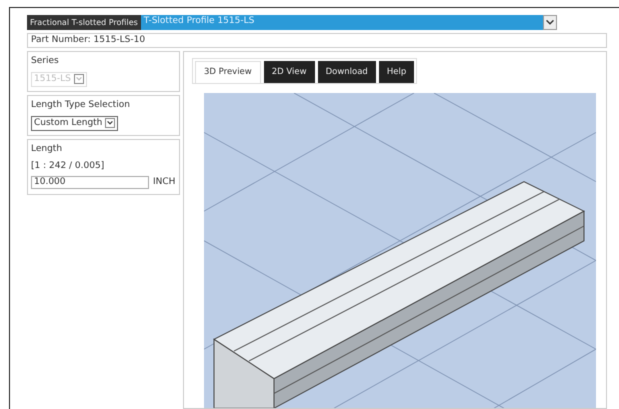 This screenshot has width=619, height=409. Describe the element at coordinates (84, 22) in the screenshot. I see `profile-label: Fractional T-slotted Profiles` at that location.